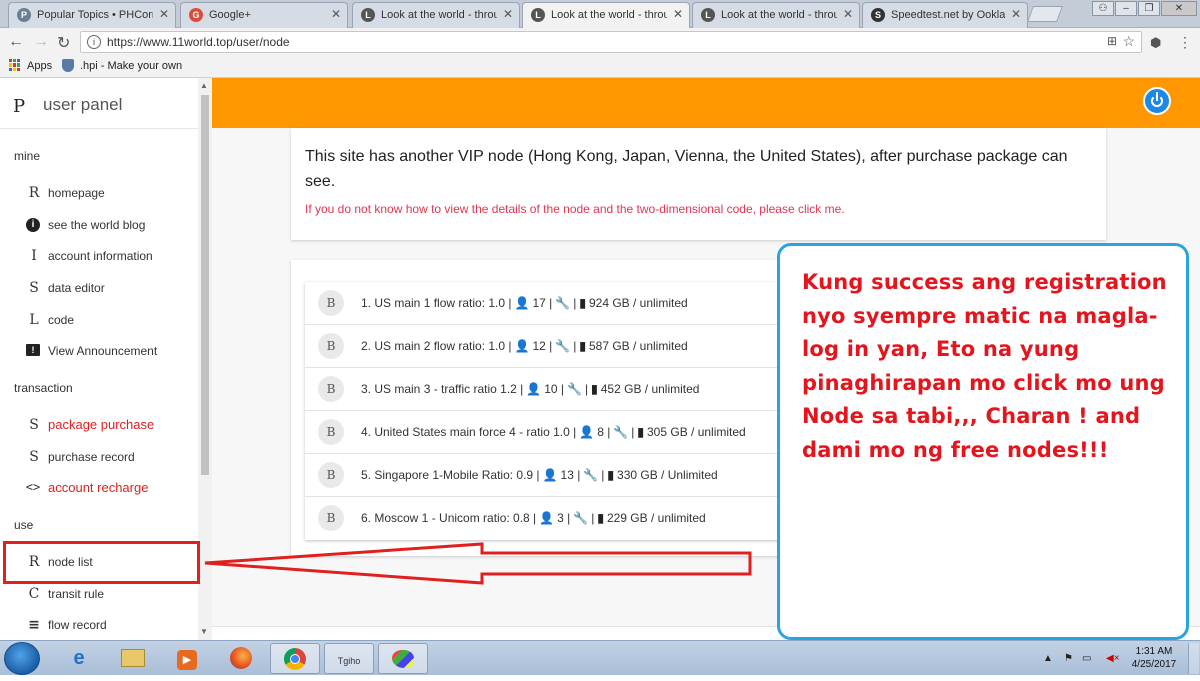 Image resolution: width=1200 pixels, height=681 pixels. I want to click on node-name: 2. US main 2 flow ratio: 1.0 |, so click(436, 346).